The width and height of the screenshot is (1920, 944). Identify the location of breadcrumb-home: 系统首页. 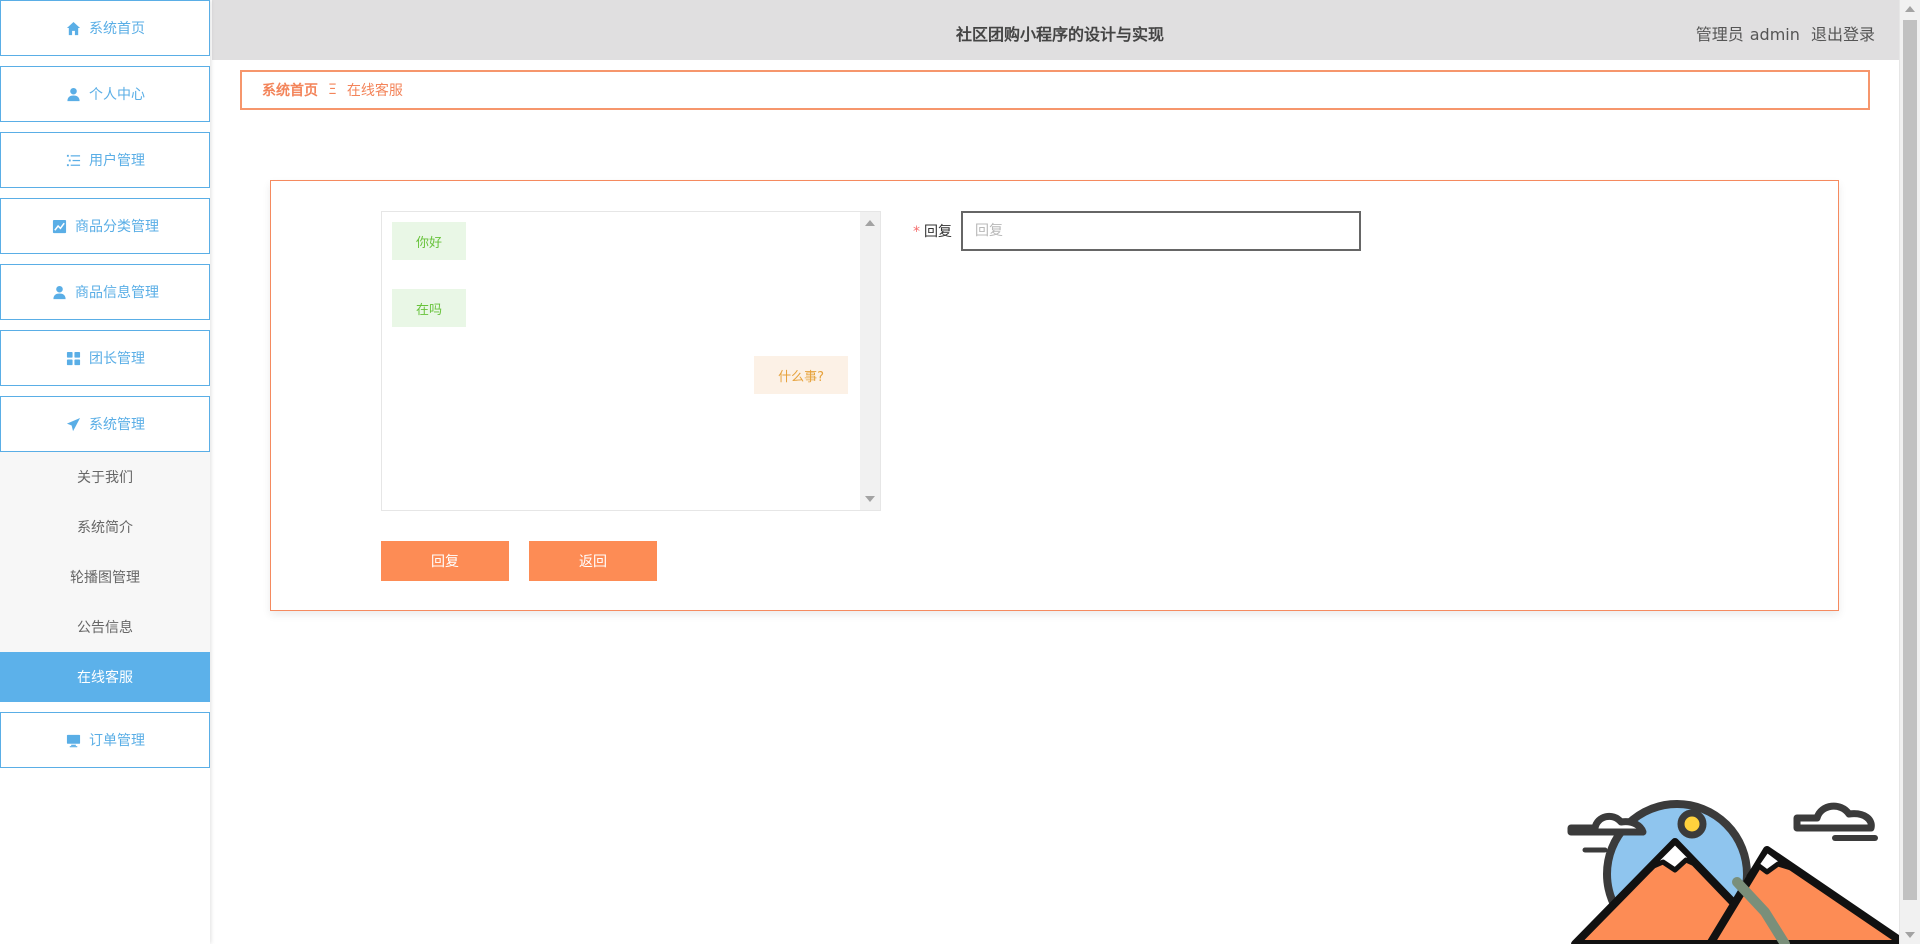
(290, 90).